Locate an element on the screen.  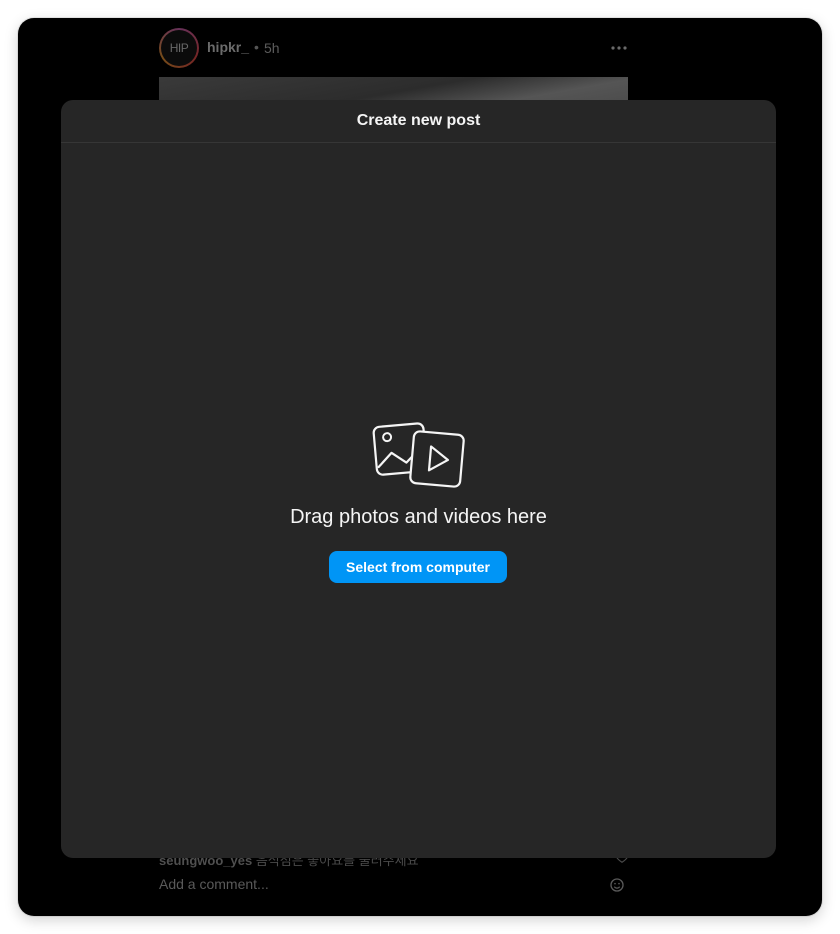
more-horizontal-icon is located at coordinates (619, 48).